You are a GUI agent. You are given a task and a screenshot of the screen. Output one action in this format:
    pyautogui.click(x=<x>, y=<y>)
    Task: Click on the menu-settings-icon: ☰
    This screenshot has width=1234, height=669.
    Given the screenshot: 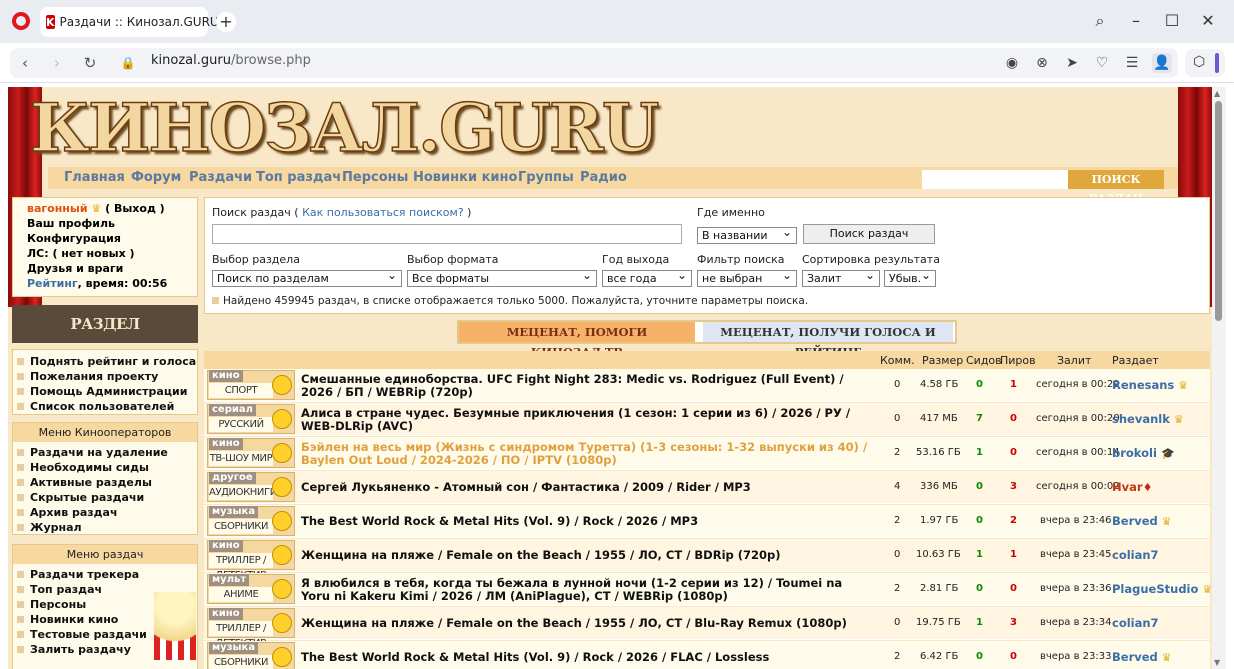 What is the action you would take?
    pyautogui.click(x=1132, y=63)
    